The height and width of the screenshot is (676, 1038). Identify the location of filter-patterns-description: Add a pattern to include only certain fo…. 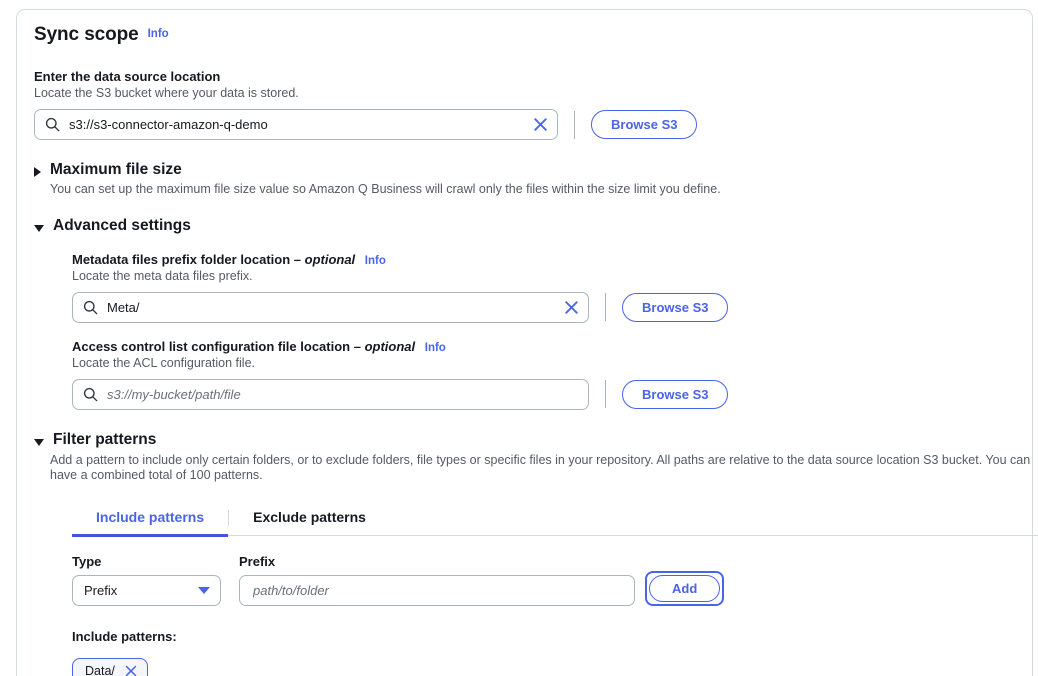
(540, 467).